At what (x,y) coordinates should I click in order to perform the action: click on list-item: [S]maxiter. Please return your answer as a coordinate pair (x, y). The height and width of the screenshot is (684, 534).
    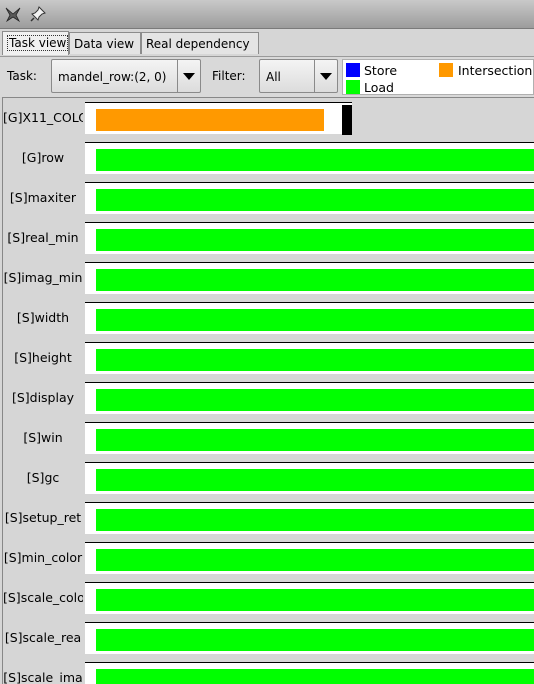
    Looking at the image, I should click on (268, 198).